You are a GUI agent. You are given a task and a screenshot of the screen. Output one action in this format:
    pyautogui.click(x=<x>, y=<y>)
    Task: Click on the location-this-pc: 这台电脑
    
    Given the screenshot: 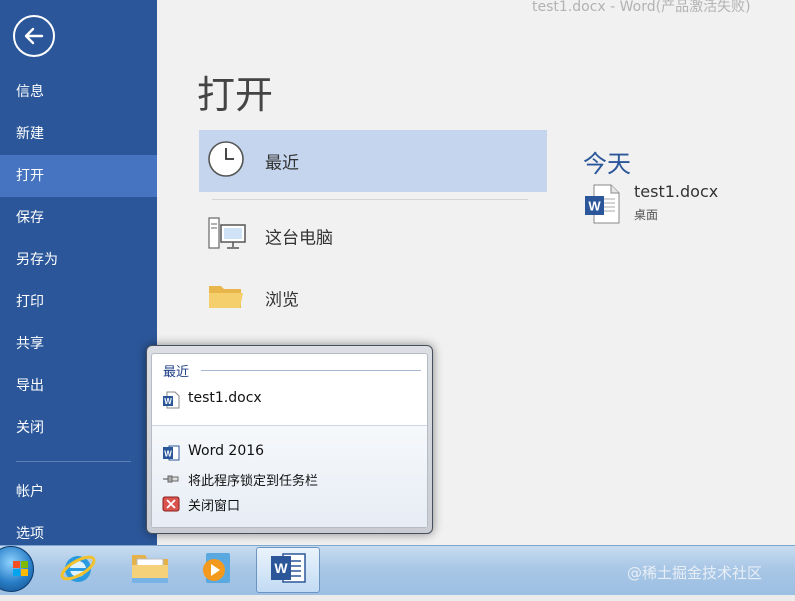 What is the action you would take?
    pyautogui.click(x=373, y=236)
    